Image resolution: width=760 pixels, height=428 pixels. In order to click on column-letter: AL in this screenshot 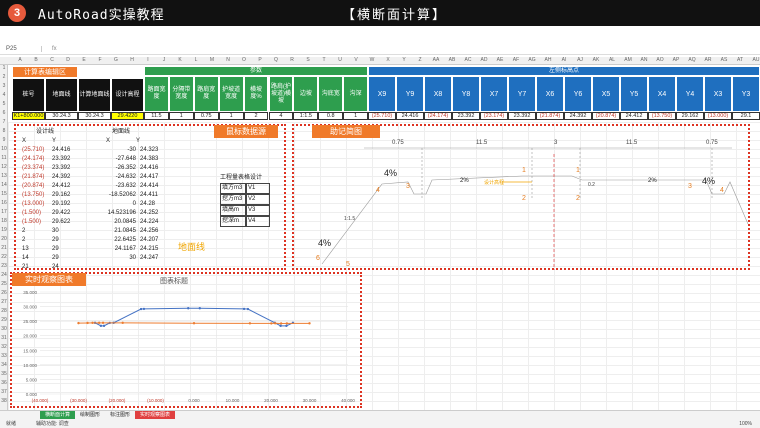, I will do `click(612, 60)`.